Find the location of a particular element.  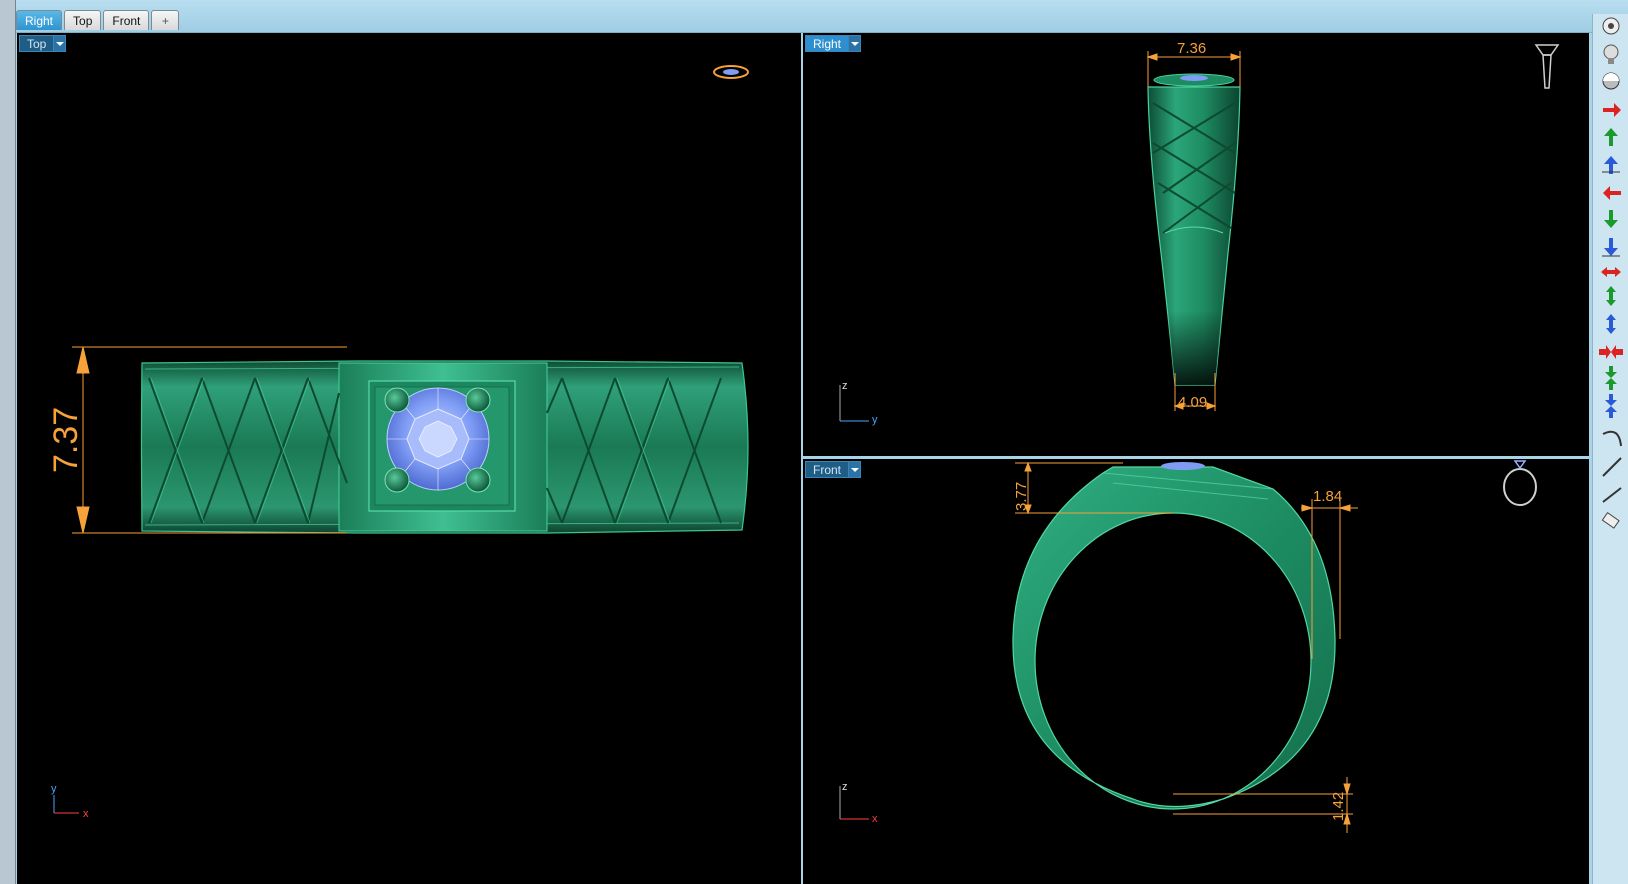

arrow-left-red-icon is located at coordinates (1612, 193).